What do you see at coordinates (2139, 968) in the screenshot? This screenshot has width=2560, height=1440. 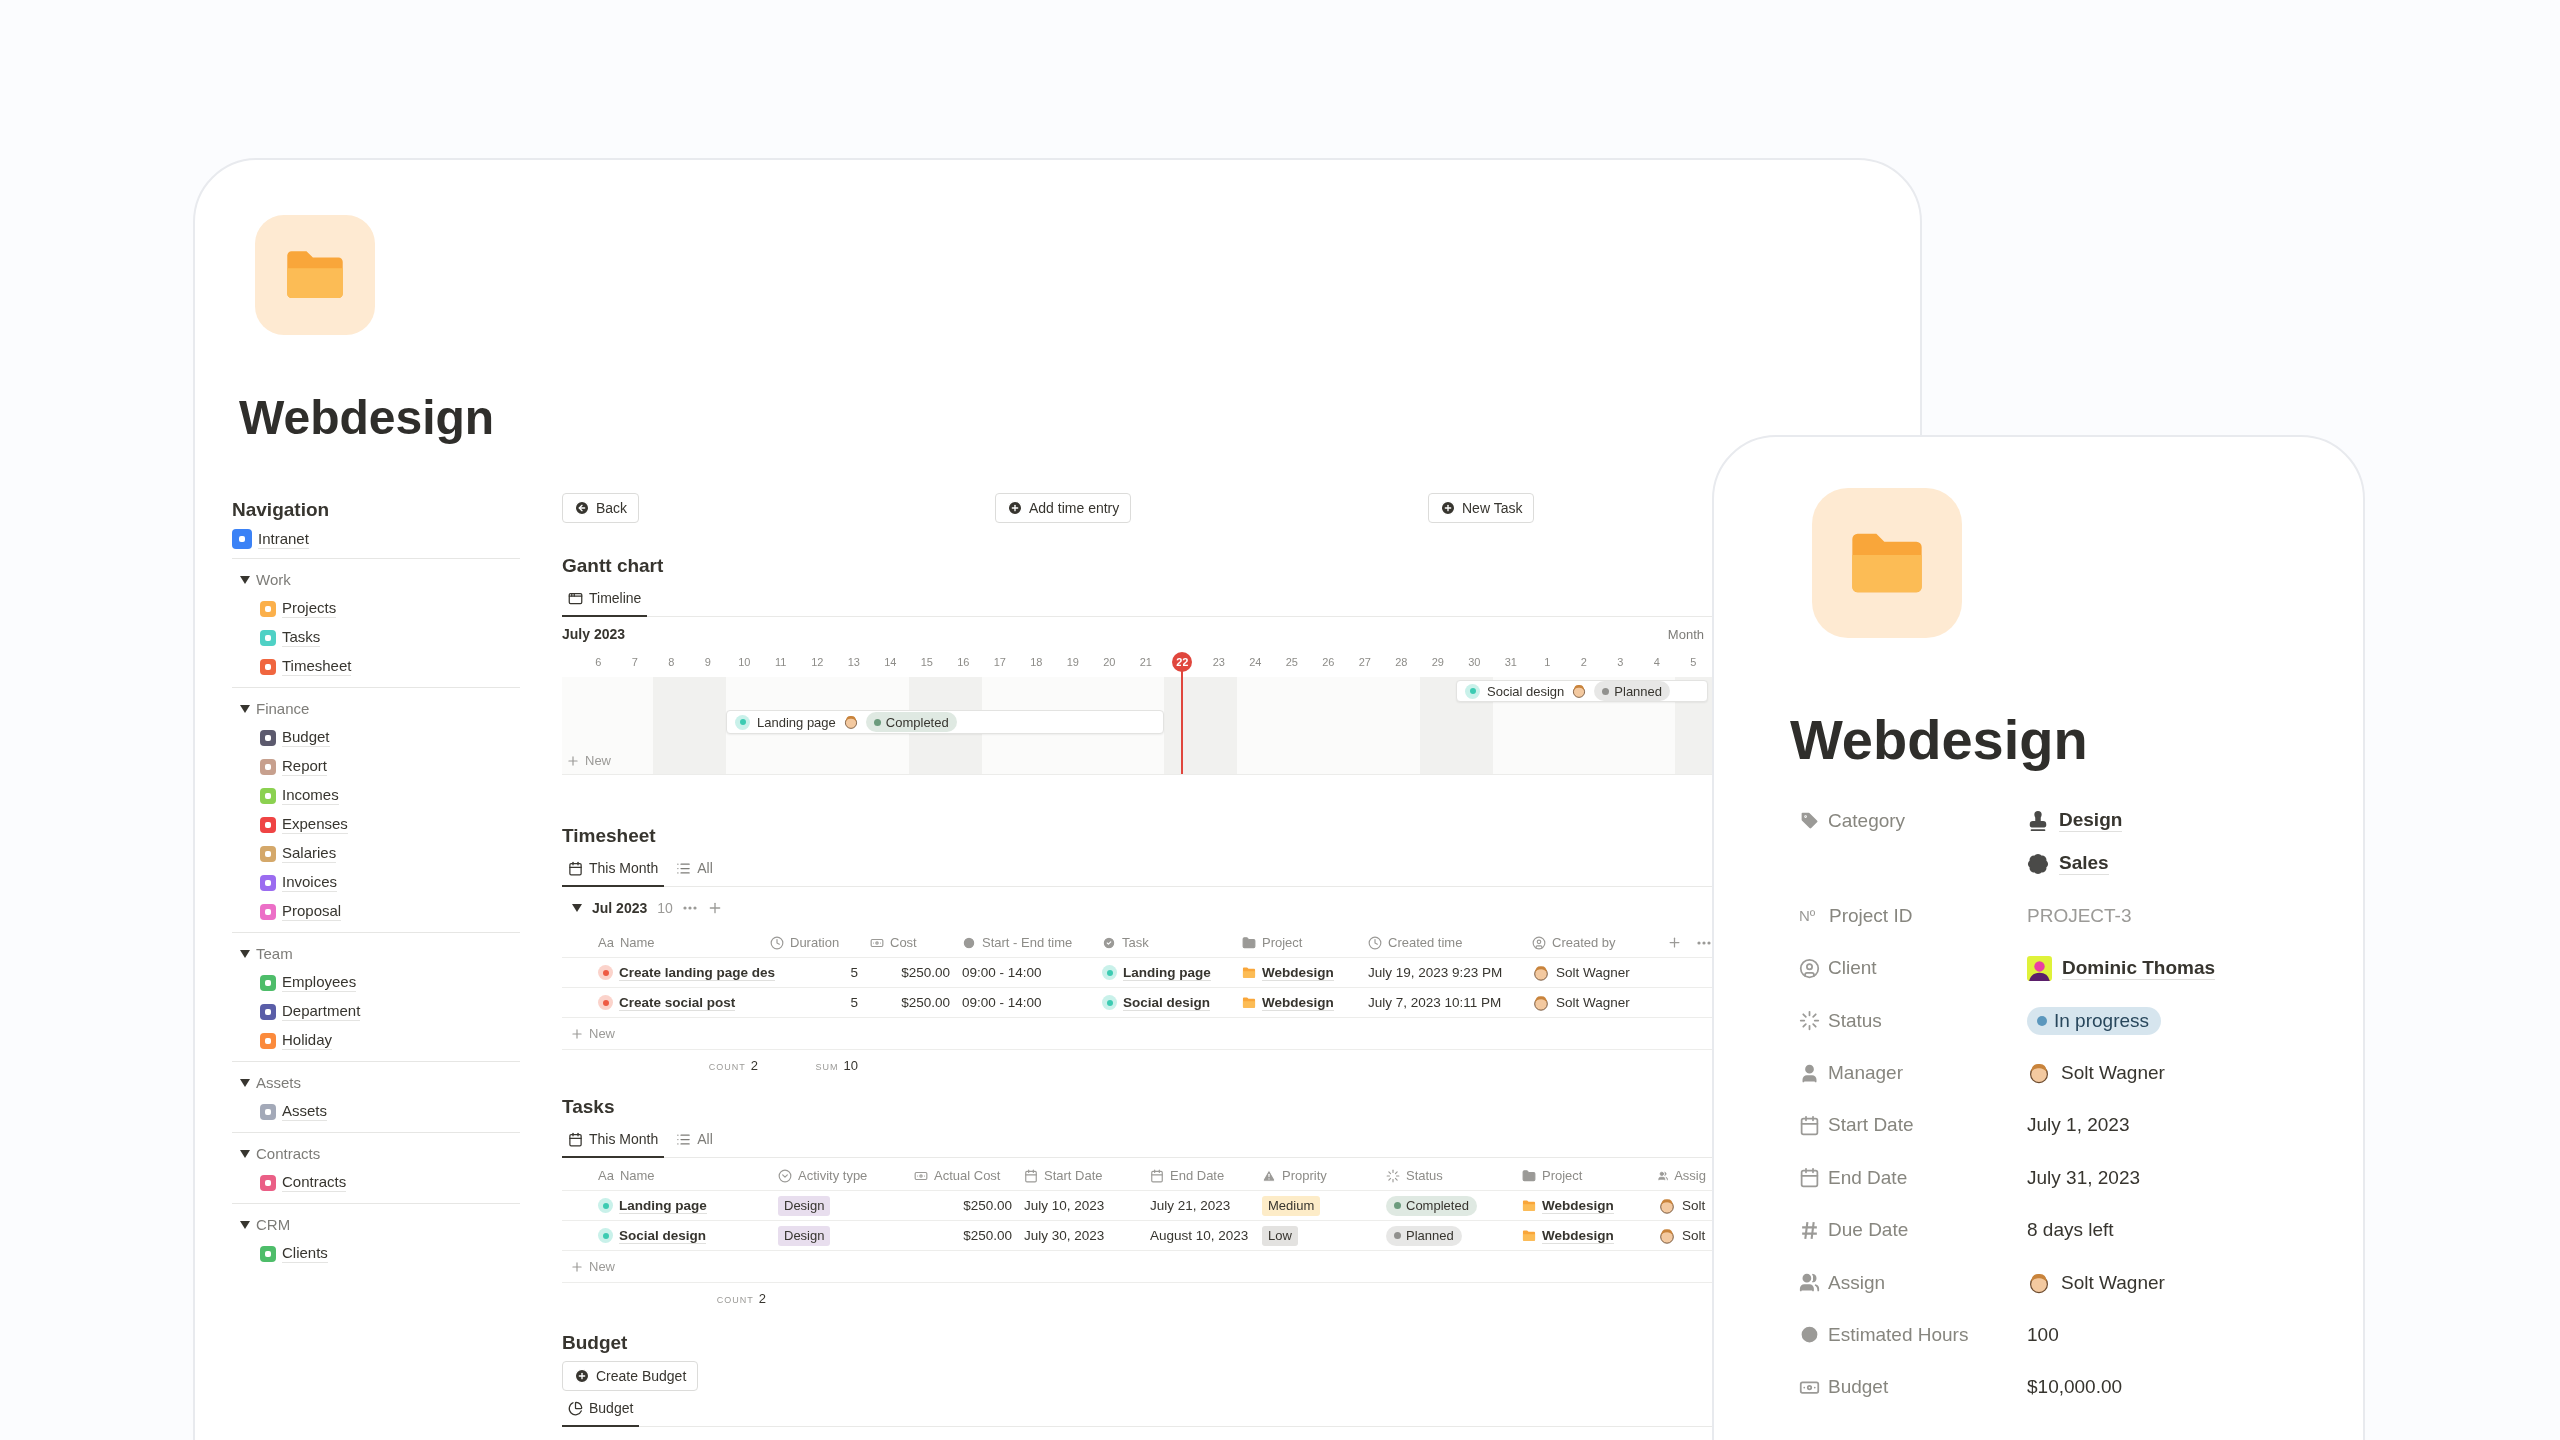 I see `client-link: Dominic Thomas` at bounding box center [2139, 968].